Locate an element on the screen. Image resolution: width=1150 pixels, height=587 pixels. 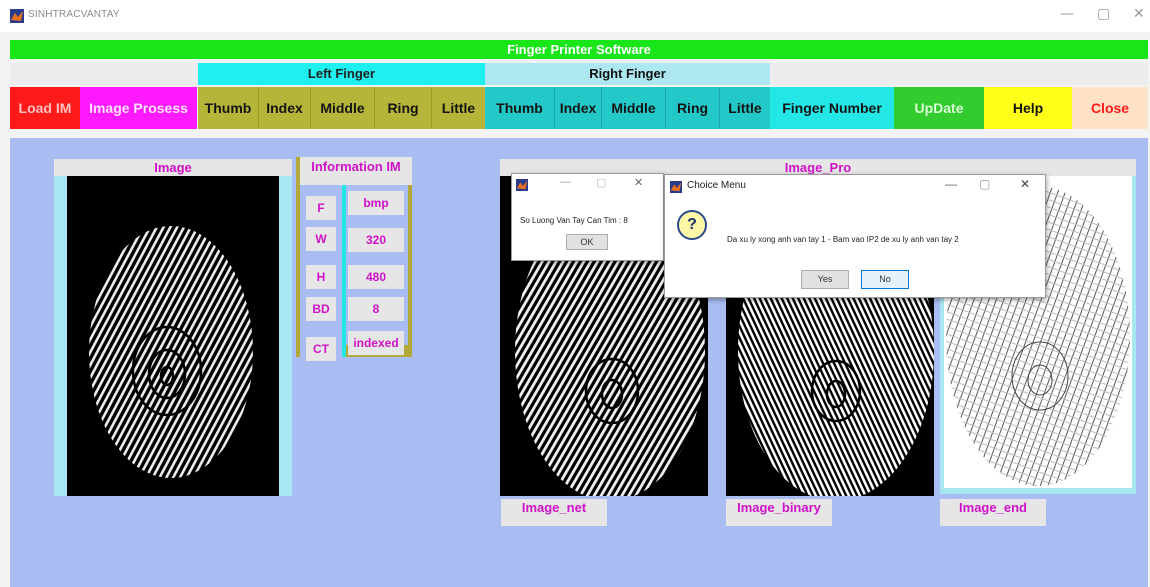
info-key-width: W is located at coordinates (321, 239).